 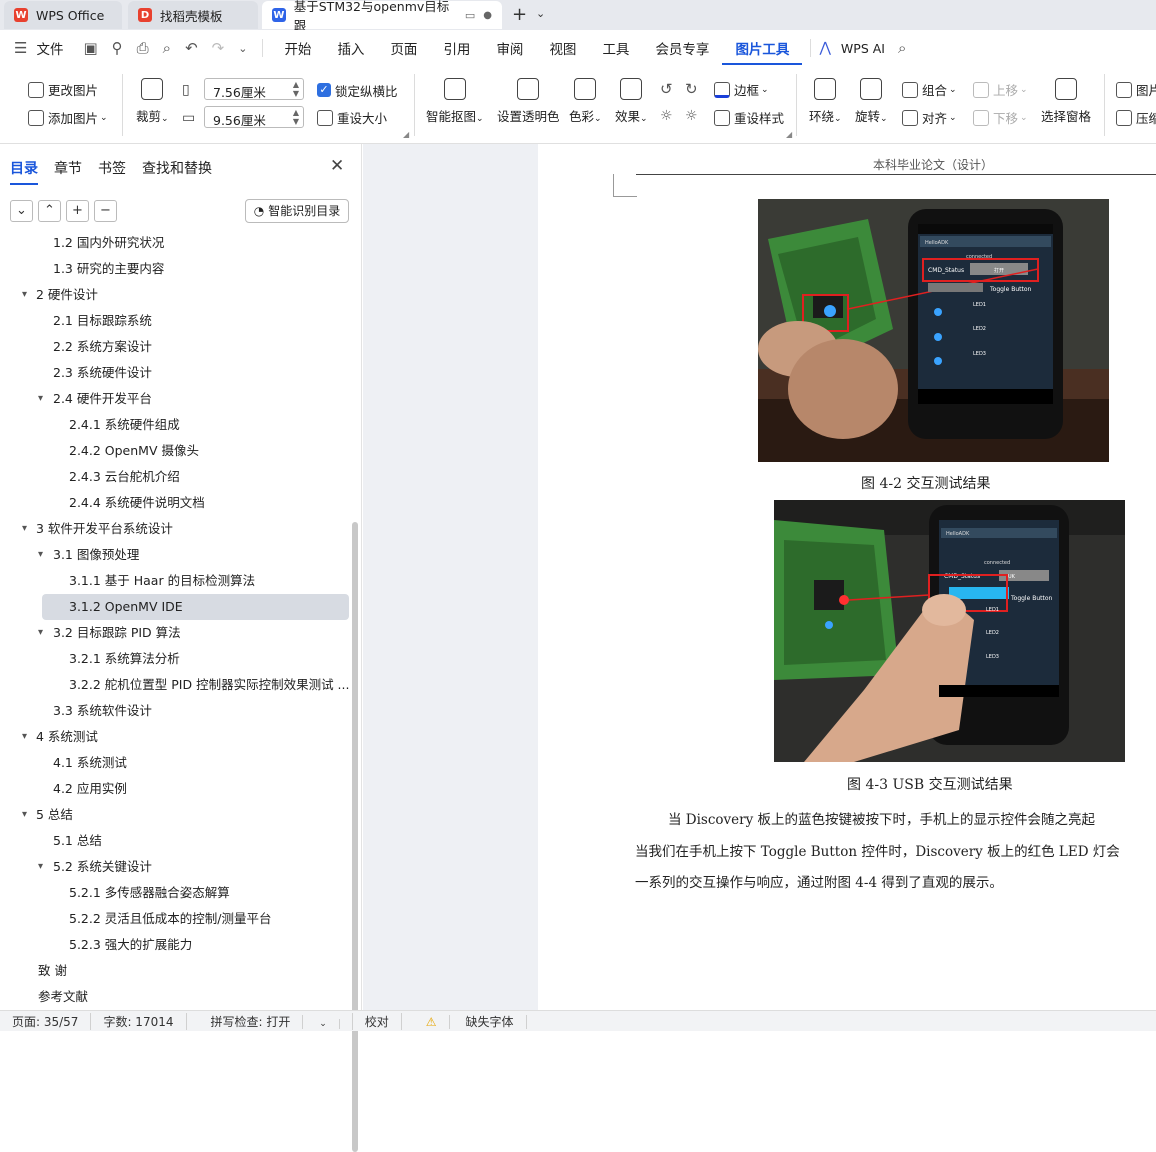 What do you see at coordinates (337, 166) in the screenshot?
I see `close-pane-icon: ✕` at bounding box center [337, 166].